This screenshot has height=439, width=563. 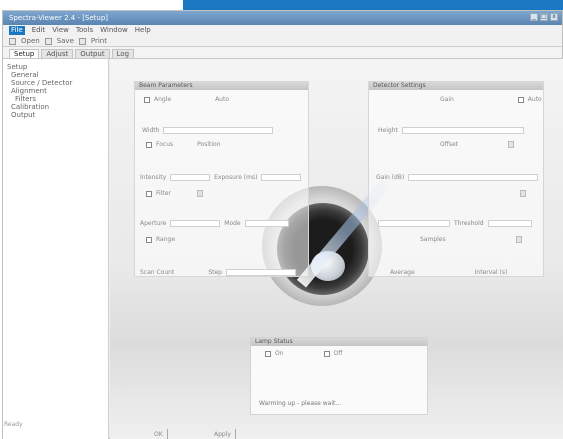 What do you see at coordinates (158, 434) in the screenshot?
I see `ok-button: OK` at bounding box center [158, 434].